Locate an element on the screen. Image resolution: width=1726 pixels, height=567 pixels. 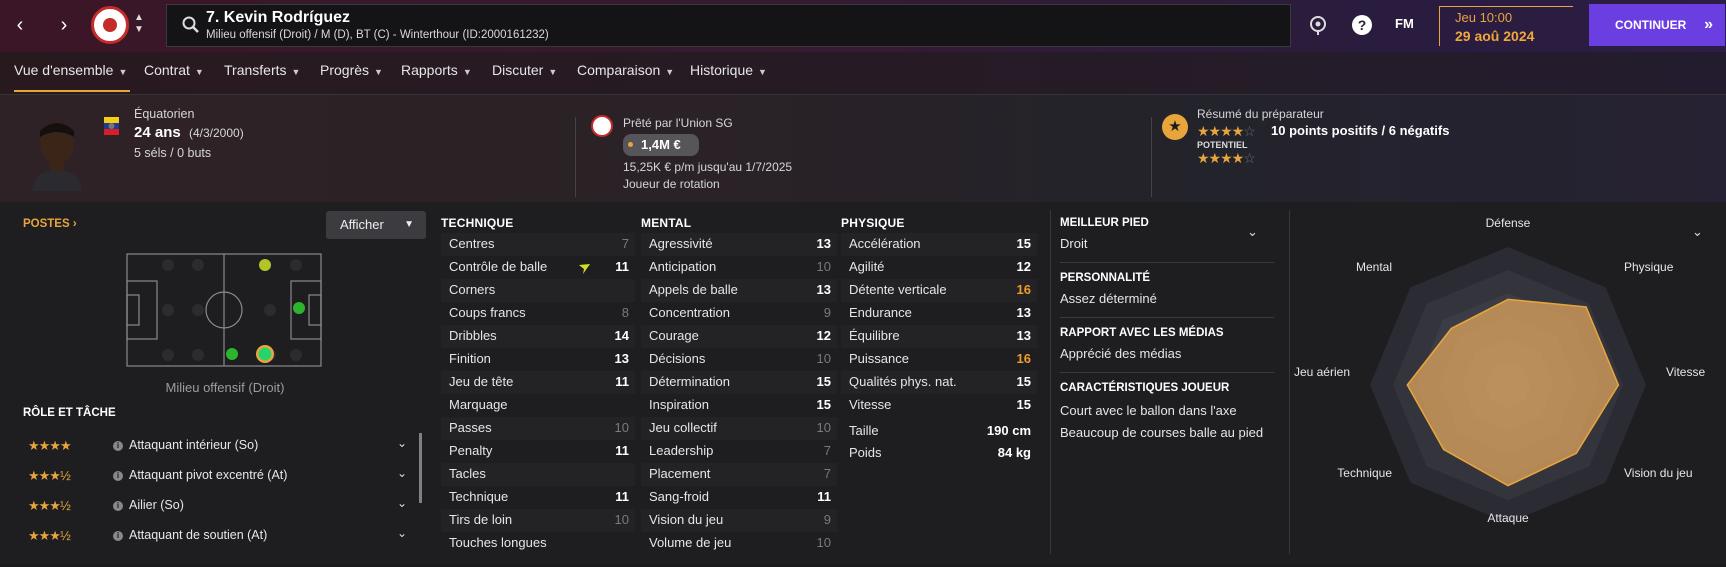
club-logo is located at coordinates (110, 25).